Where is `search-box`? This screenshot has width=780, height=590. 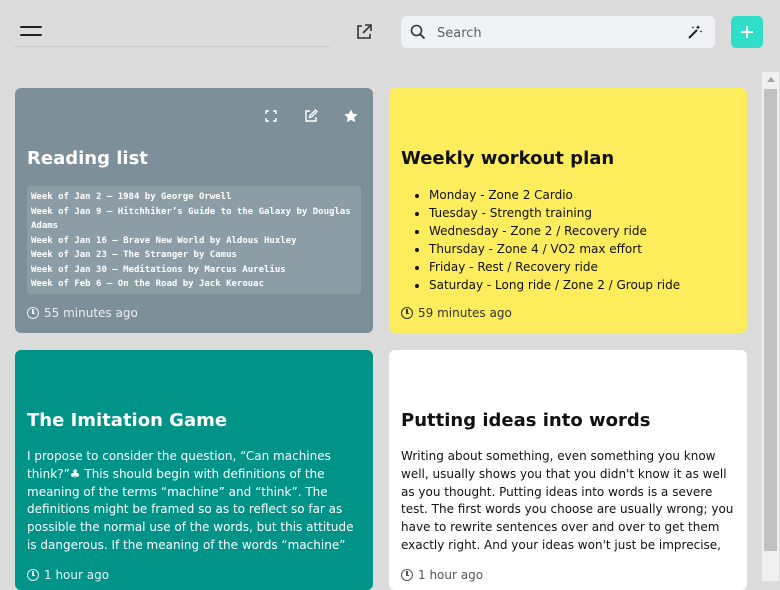
search-box is located at coordinates (558, 32).